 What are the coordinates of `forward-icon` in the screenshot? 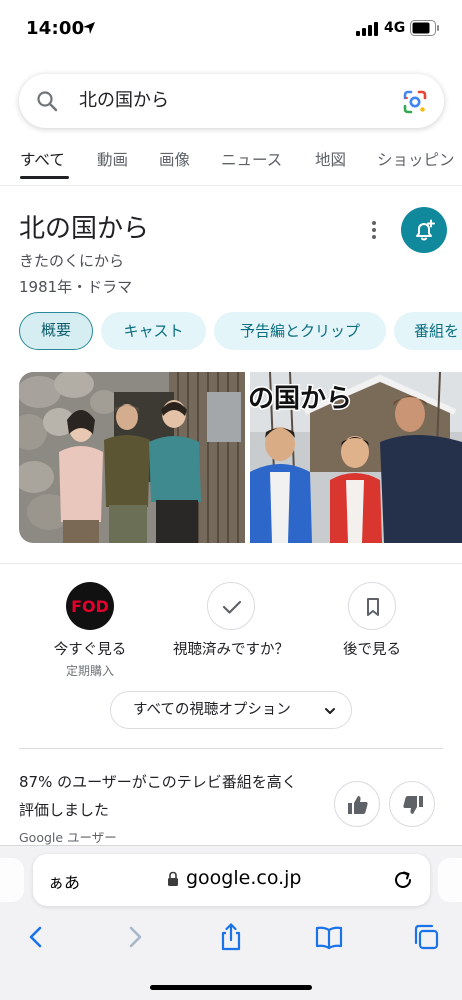 It's located at (134, 937).